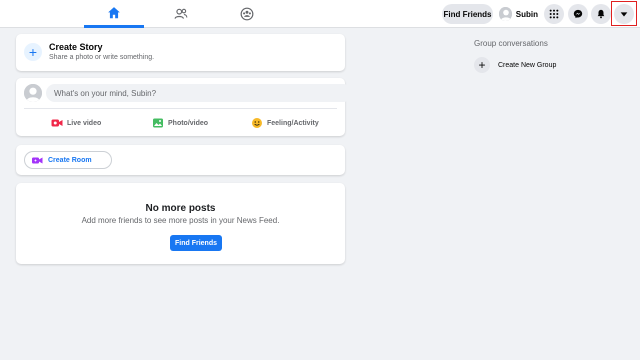 The width and height of the screenshot is (640, 360). What do you see at coordinates (84, 123) in the screenshot?
I see `live-video-label: Live video` at bounding box center [84, 123].